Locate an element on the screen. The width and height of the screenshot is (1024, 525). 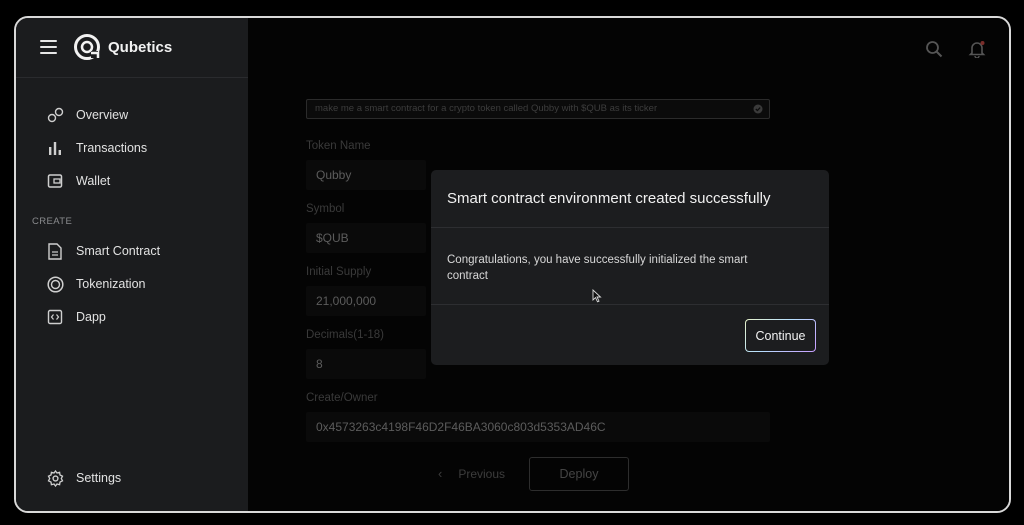
continue-label: Continue is located at coordinates (780, 335).